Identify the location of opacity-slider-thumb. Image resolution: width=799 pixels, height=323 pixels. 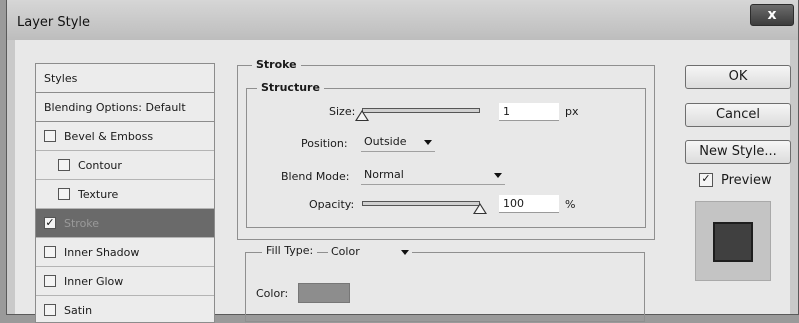
(480, 208).